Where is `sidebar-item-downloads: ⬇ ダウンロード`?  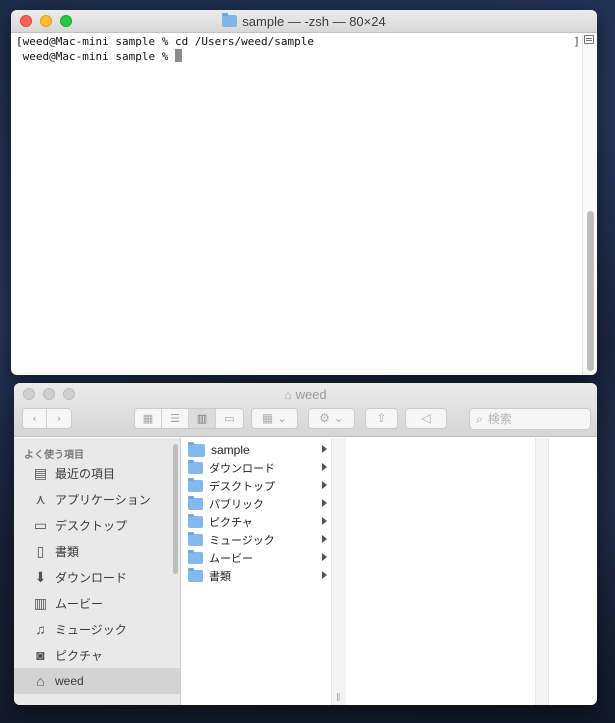
sidebar-item-downloads: ⬇ ダウンロード is located at coordinates (97, 577).